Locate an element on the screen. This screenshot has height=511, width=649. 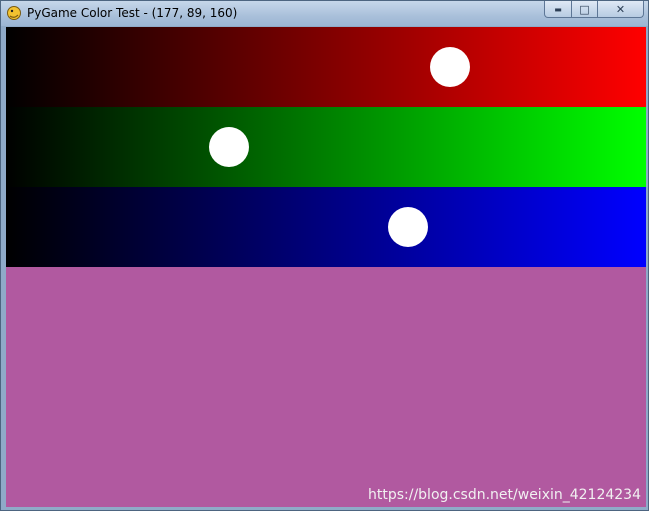
watermark-text: https://blog.csdn.net/weixin_42124234 is located at coordinates (504, 495).